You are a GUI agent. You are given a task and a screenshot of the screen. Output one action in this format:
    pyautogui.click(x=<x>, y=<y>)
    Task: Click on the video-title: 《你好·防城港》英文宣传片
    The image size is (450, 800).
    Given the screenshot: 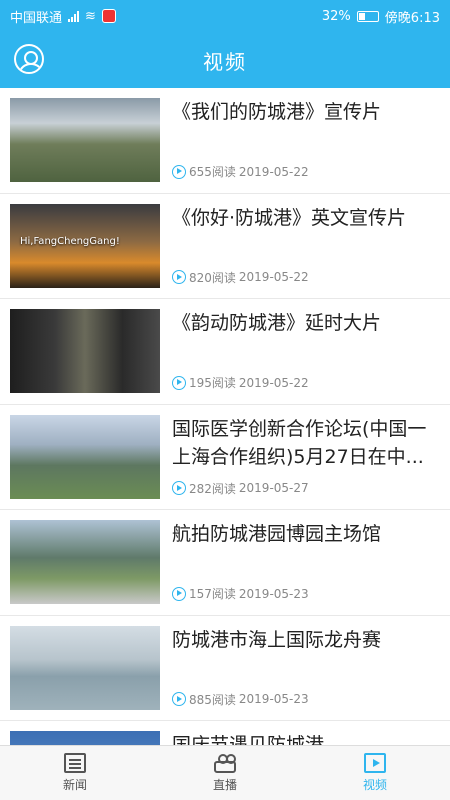 What is the action you would take?
    pyautogui.click(x=289, y=217)
    